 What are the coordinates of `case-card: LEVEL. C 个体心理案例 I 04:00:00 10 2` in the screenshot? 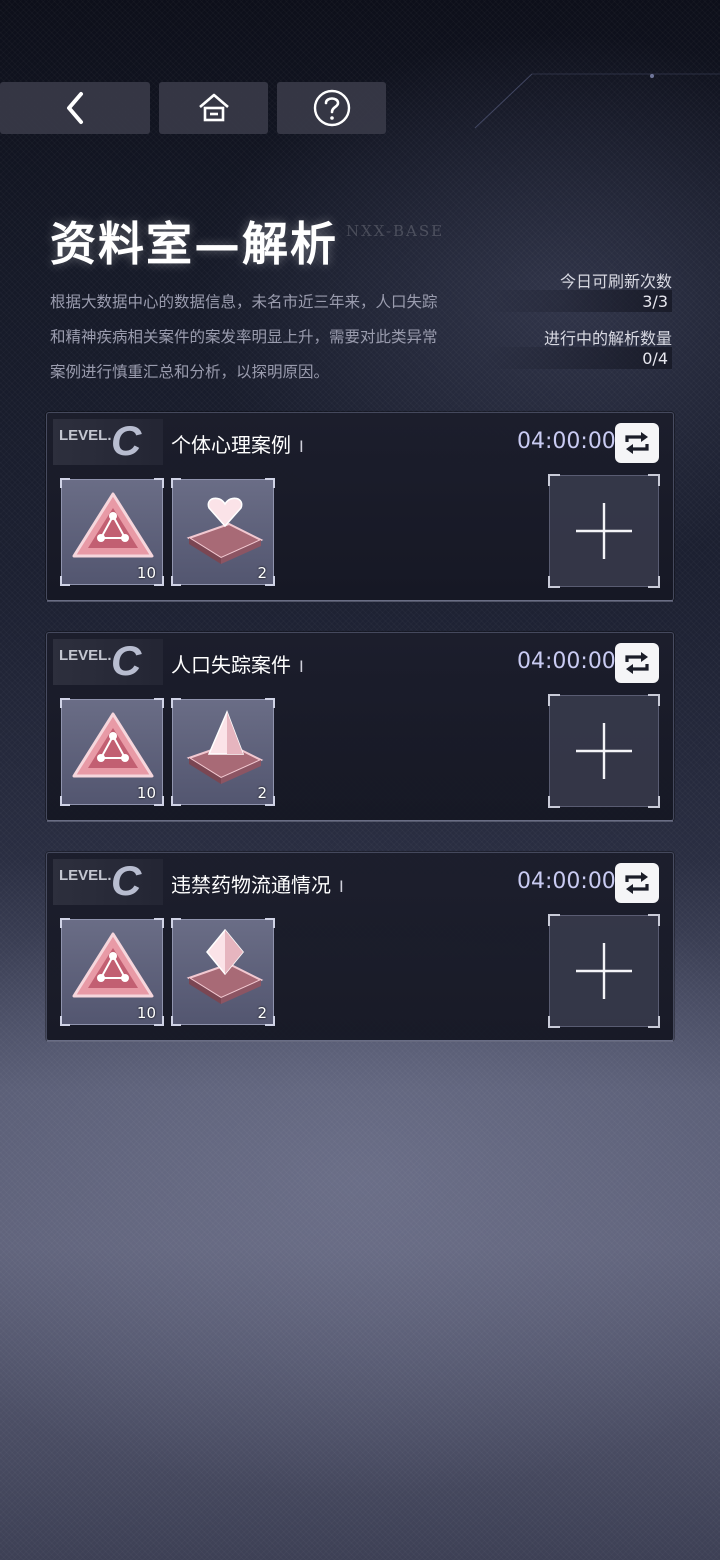 It's located at (360, 507).